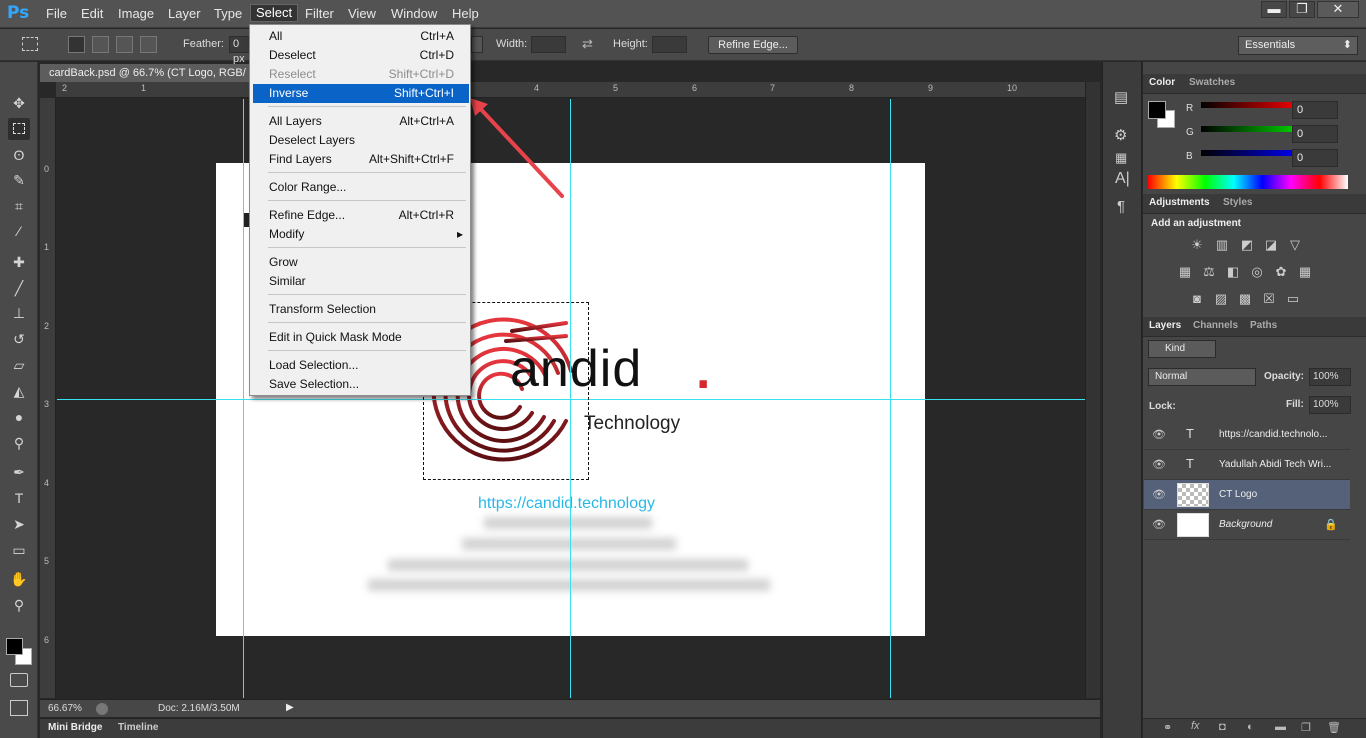 The image size is (1366, 738). I want to click on color-foreground-swatch, so click(1157, 110).